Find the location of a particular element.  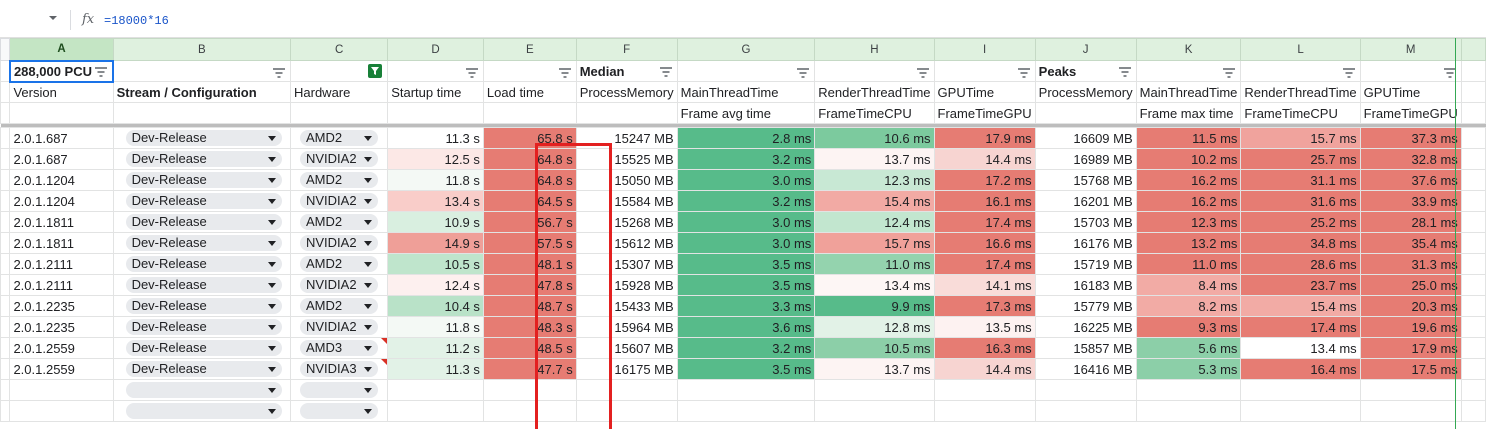

column-subtitle: FrameTimeGPU is located at coordinates (1410, 113).